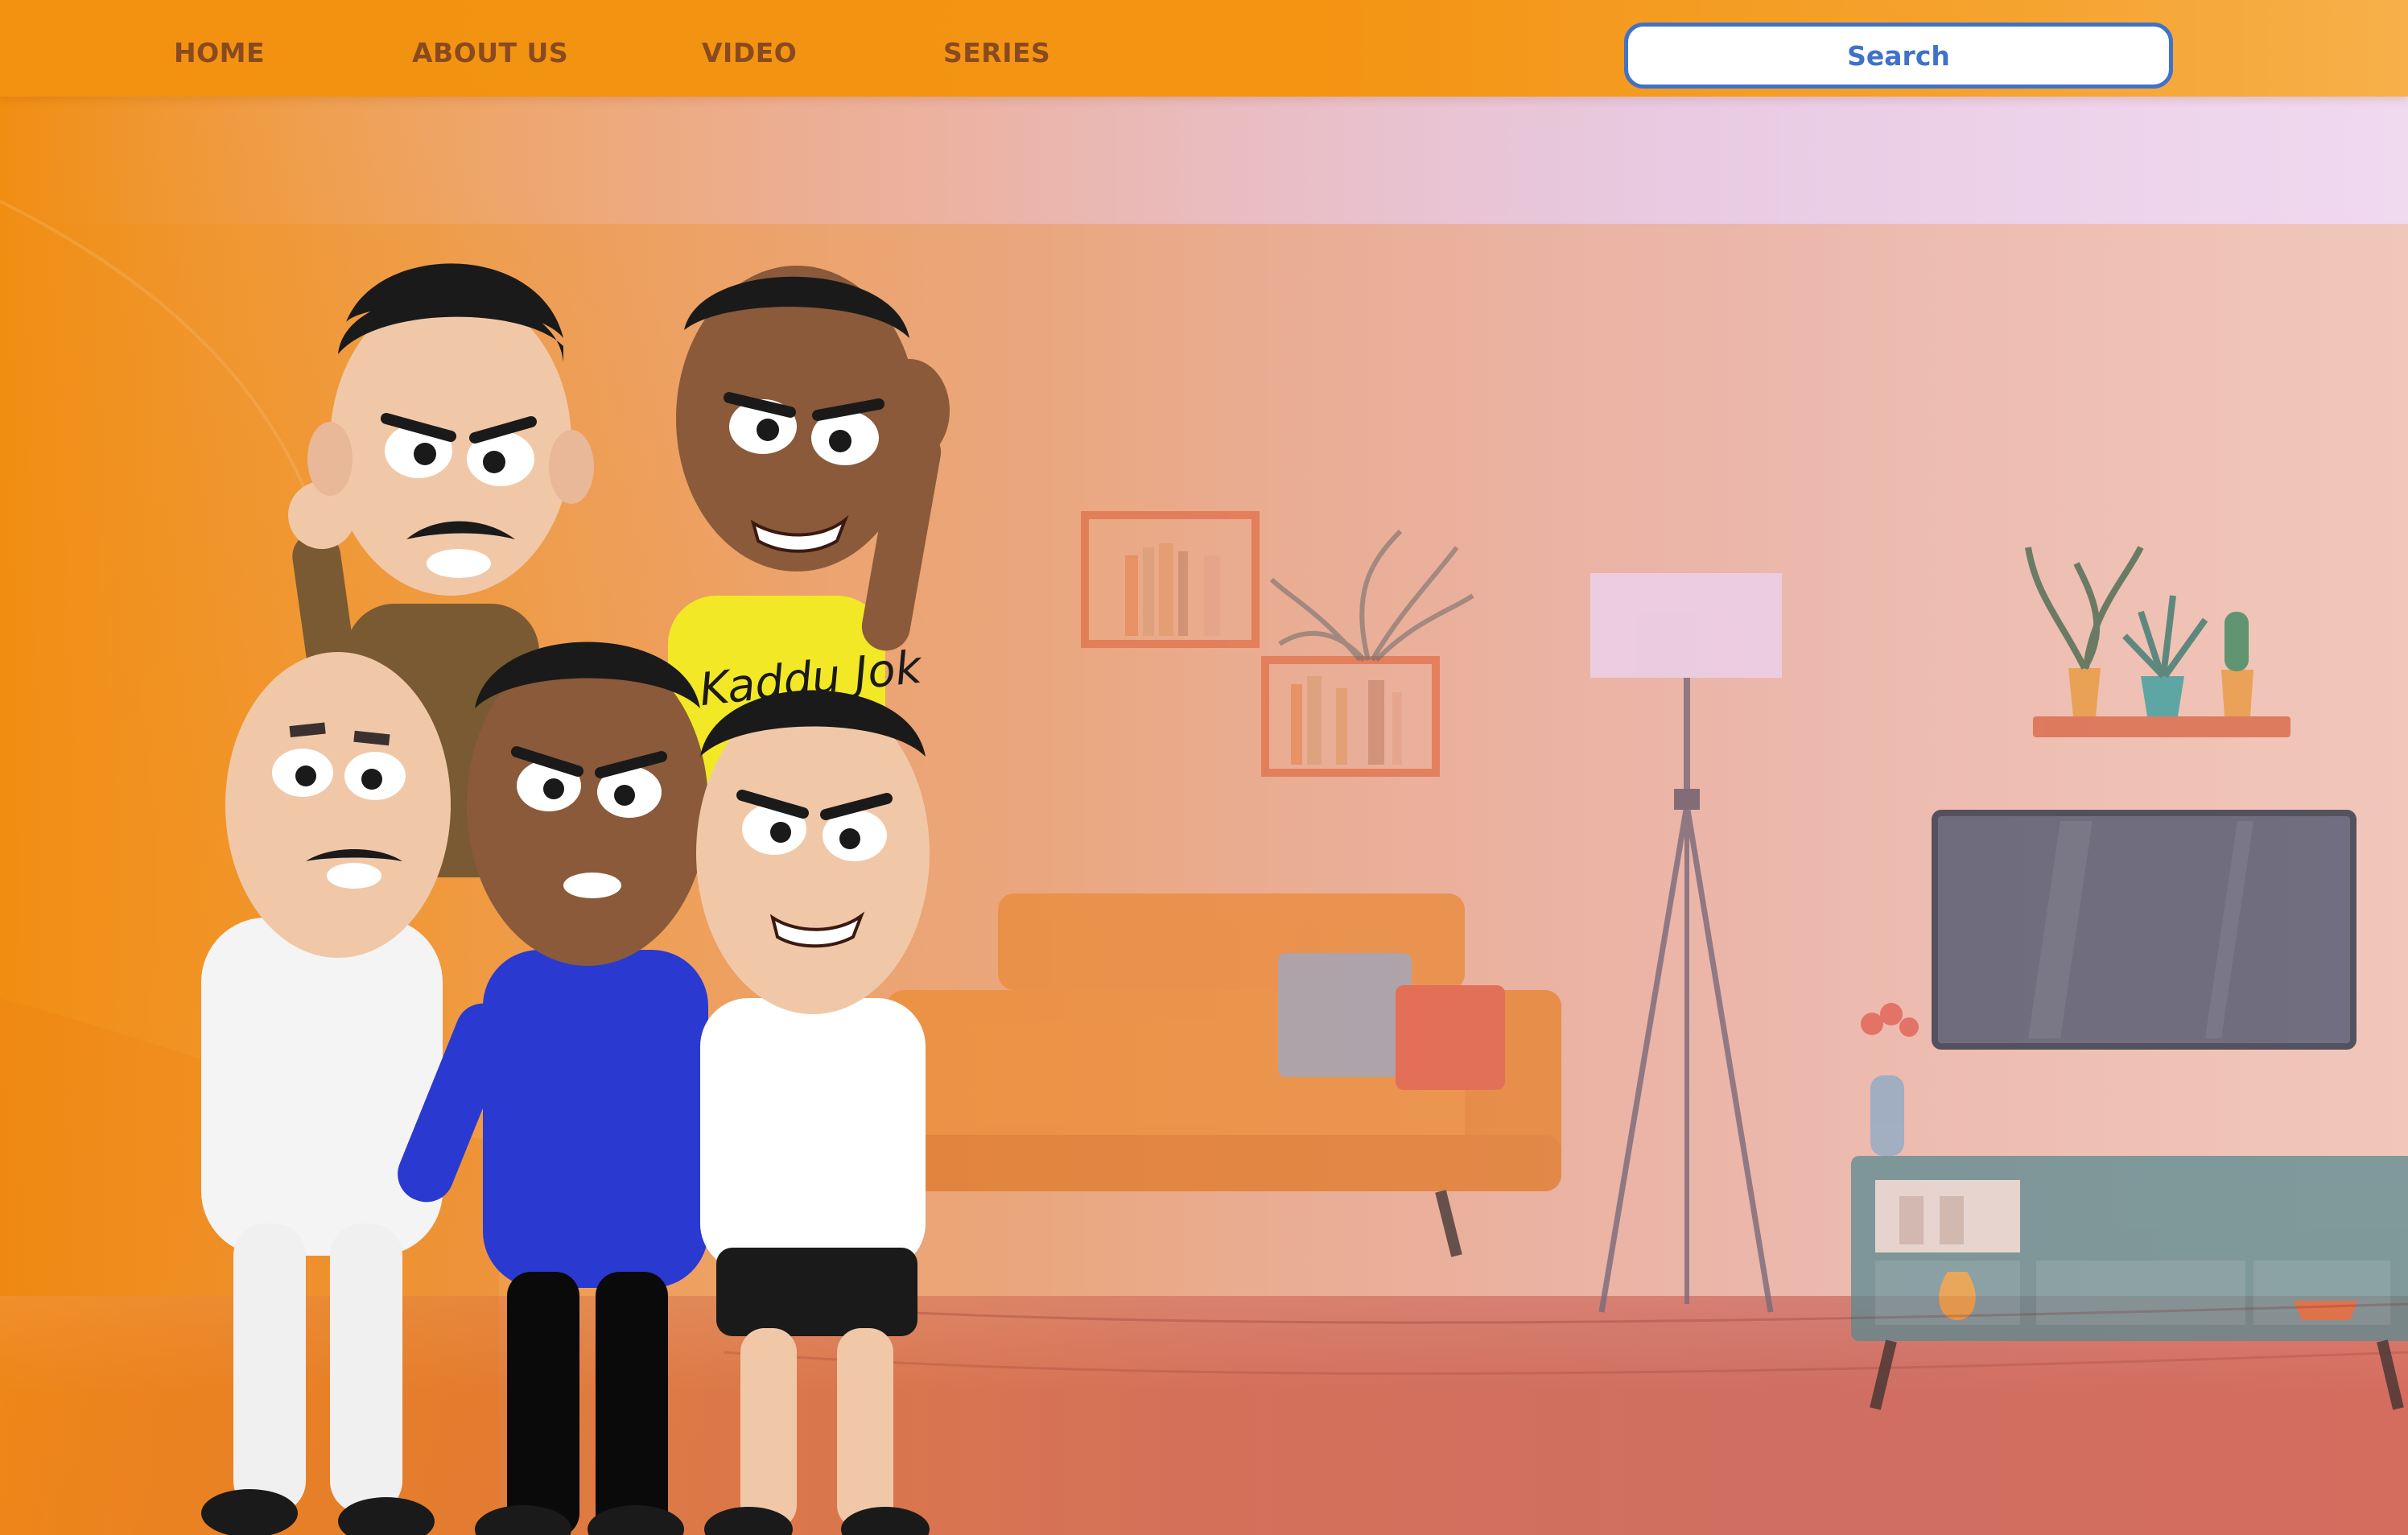  What do you see at coordinates (996, 53) in the screenshot?
I see `nav-series-link: SERIES` at bounding box center [996, 53].